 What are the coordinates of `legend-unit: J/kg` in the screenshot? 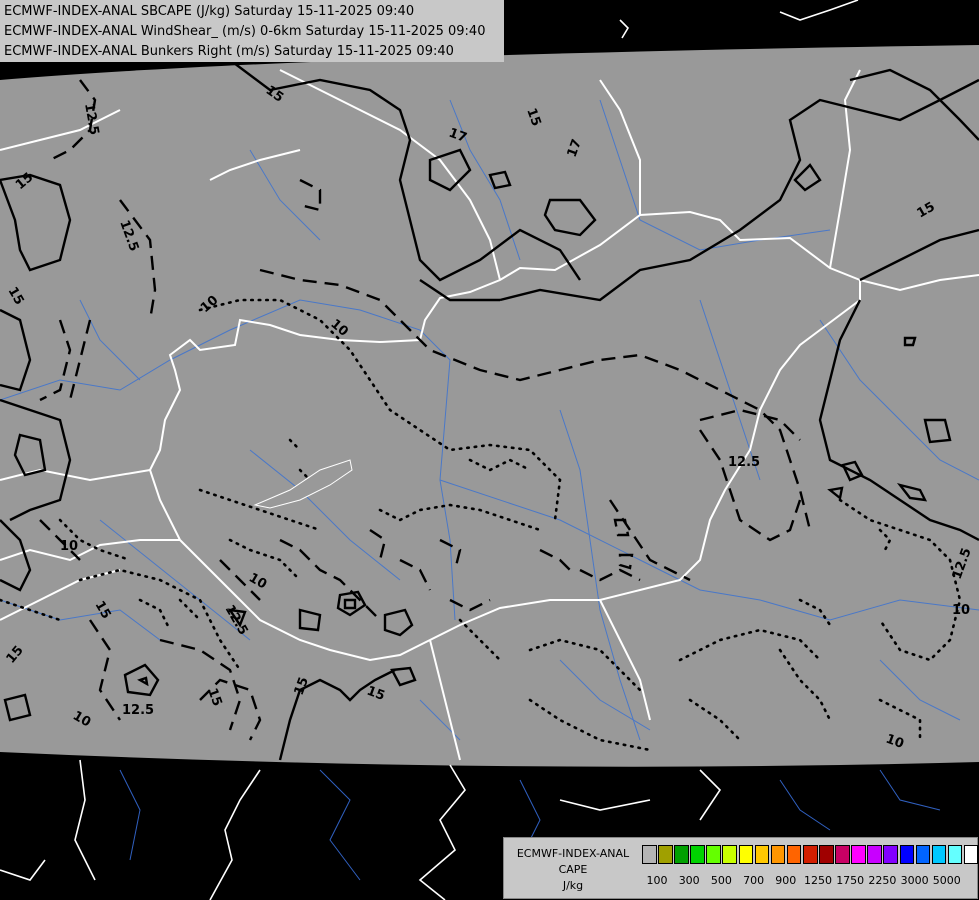 It's located at (573, 885).